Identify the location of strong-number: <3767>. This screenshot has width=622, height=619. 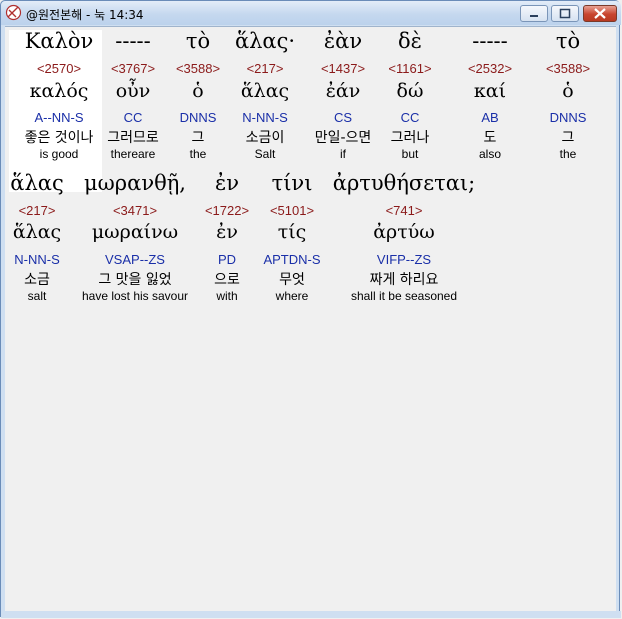
(133, 68).